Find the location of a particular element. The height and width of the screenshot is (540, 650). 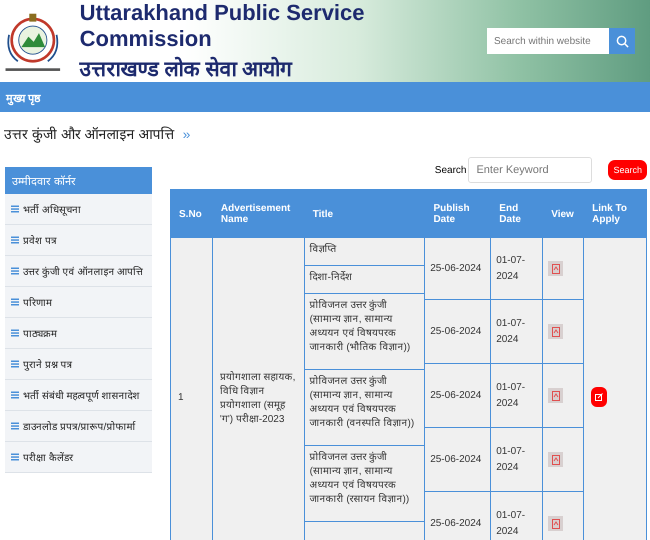

apply-button is located at coordinates (599, 397).